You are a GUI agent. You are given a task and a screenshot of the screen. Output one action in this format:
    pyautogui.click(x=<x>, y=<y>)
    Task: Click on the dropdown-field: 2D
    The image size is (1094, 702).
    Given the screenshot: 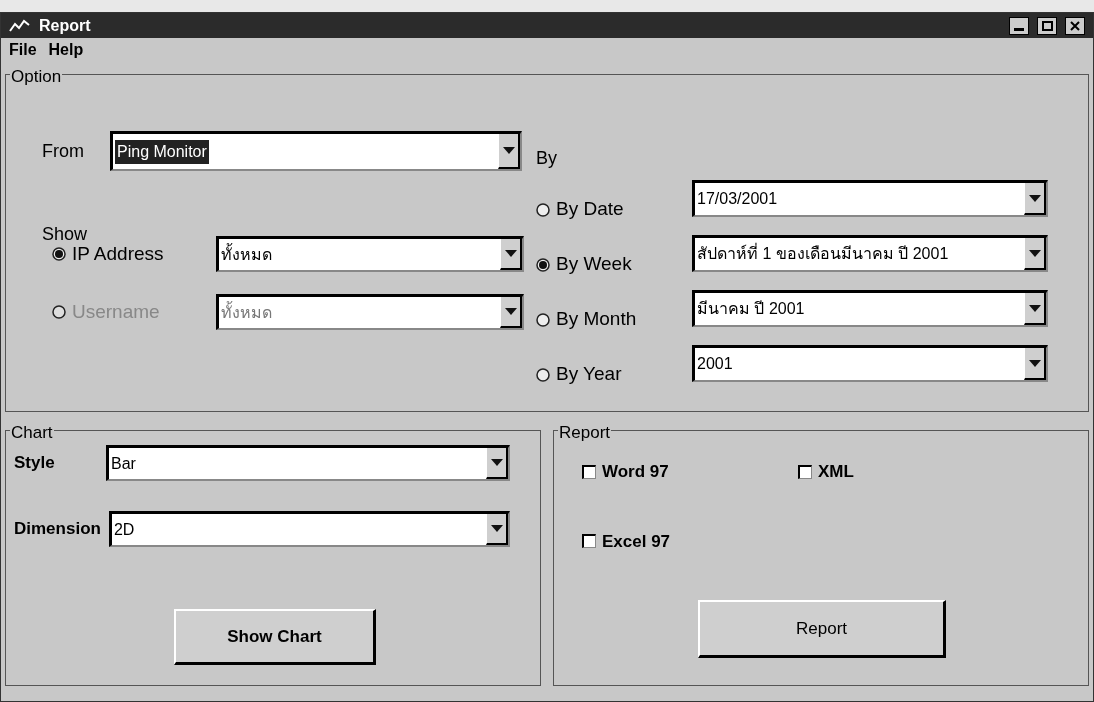 What is the action you would take?
    pyautogui.click(x=309, y=529)
    